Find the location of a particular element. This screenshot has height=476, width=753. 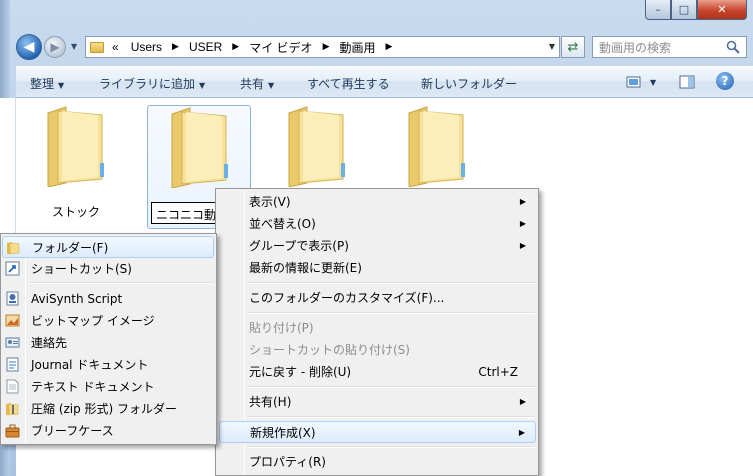

submenu-item-new-folder: フォルダー(F) is located at coordinates (108, 247).